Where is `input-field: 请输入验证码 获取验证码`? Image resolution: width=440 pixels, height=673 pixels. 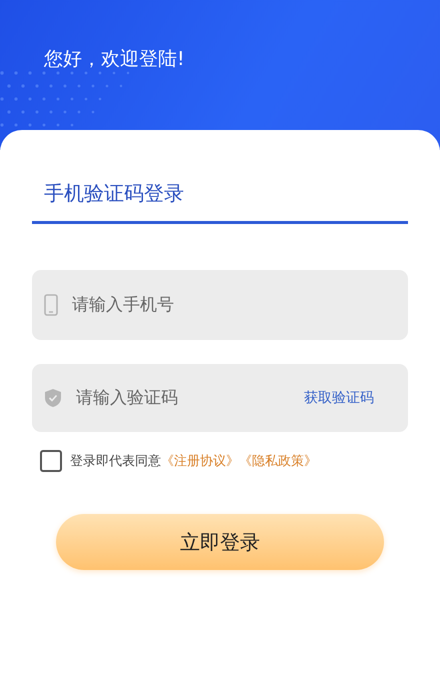
input-field: 请输入验证码 获取验证码 is located at coordinates (220, 398).